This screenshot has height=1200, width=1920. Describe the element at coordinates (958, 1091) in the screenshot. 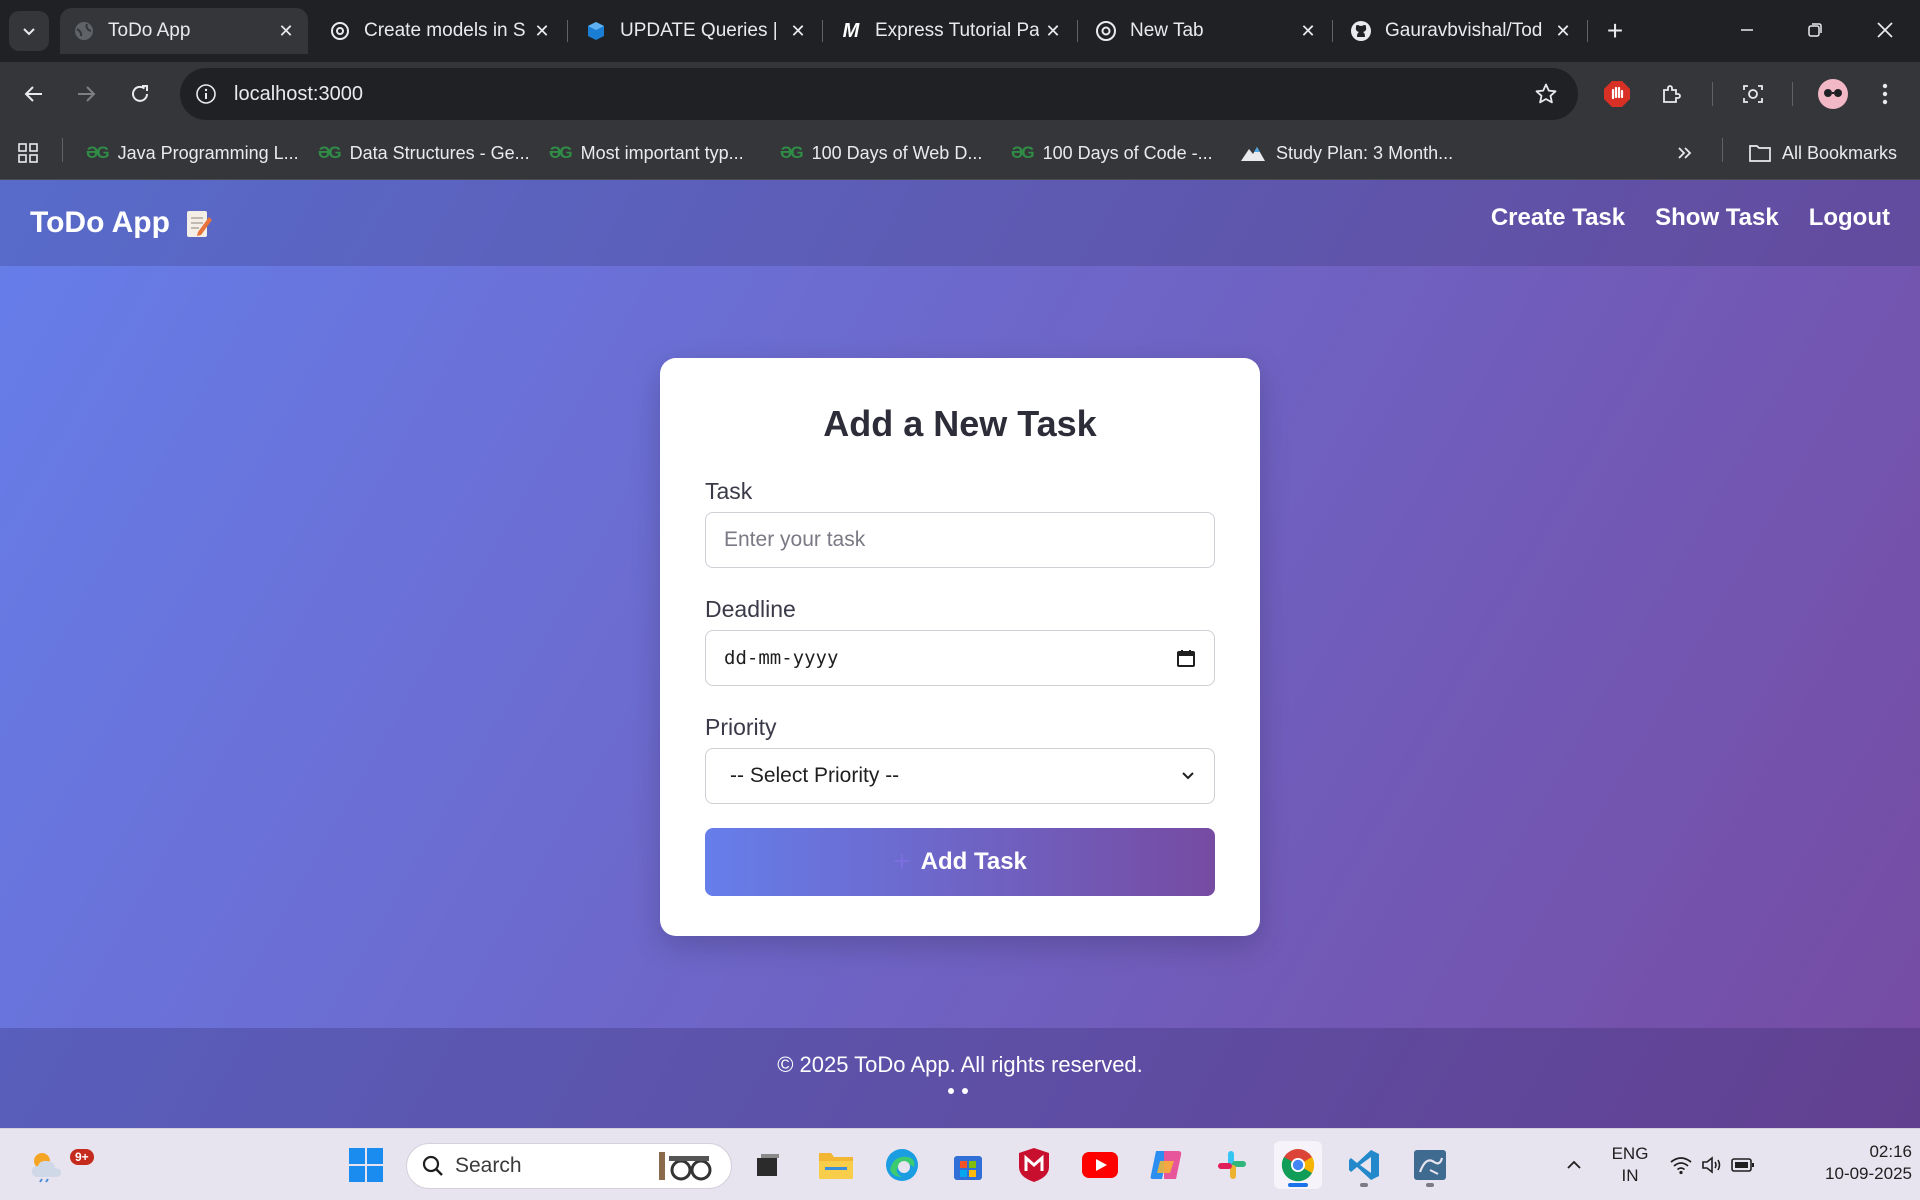

I see `footer-dots` at that location.